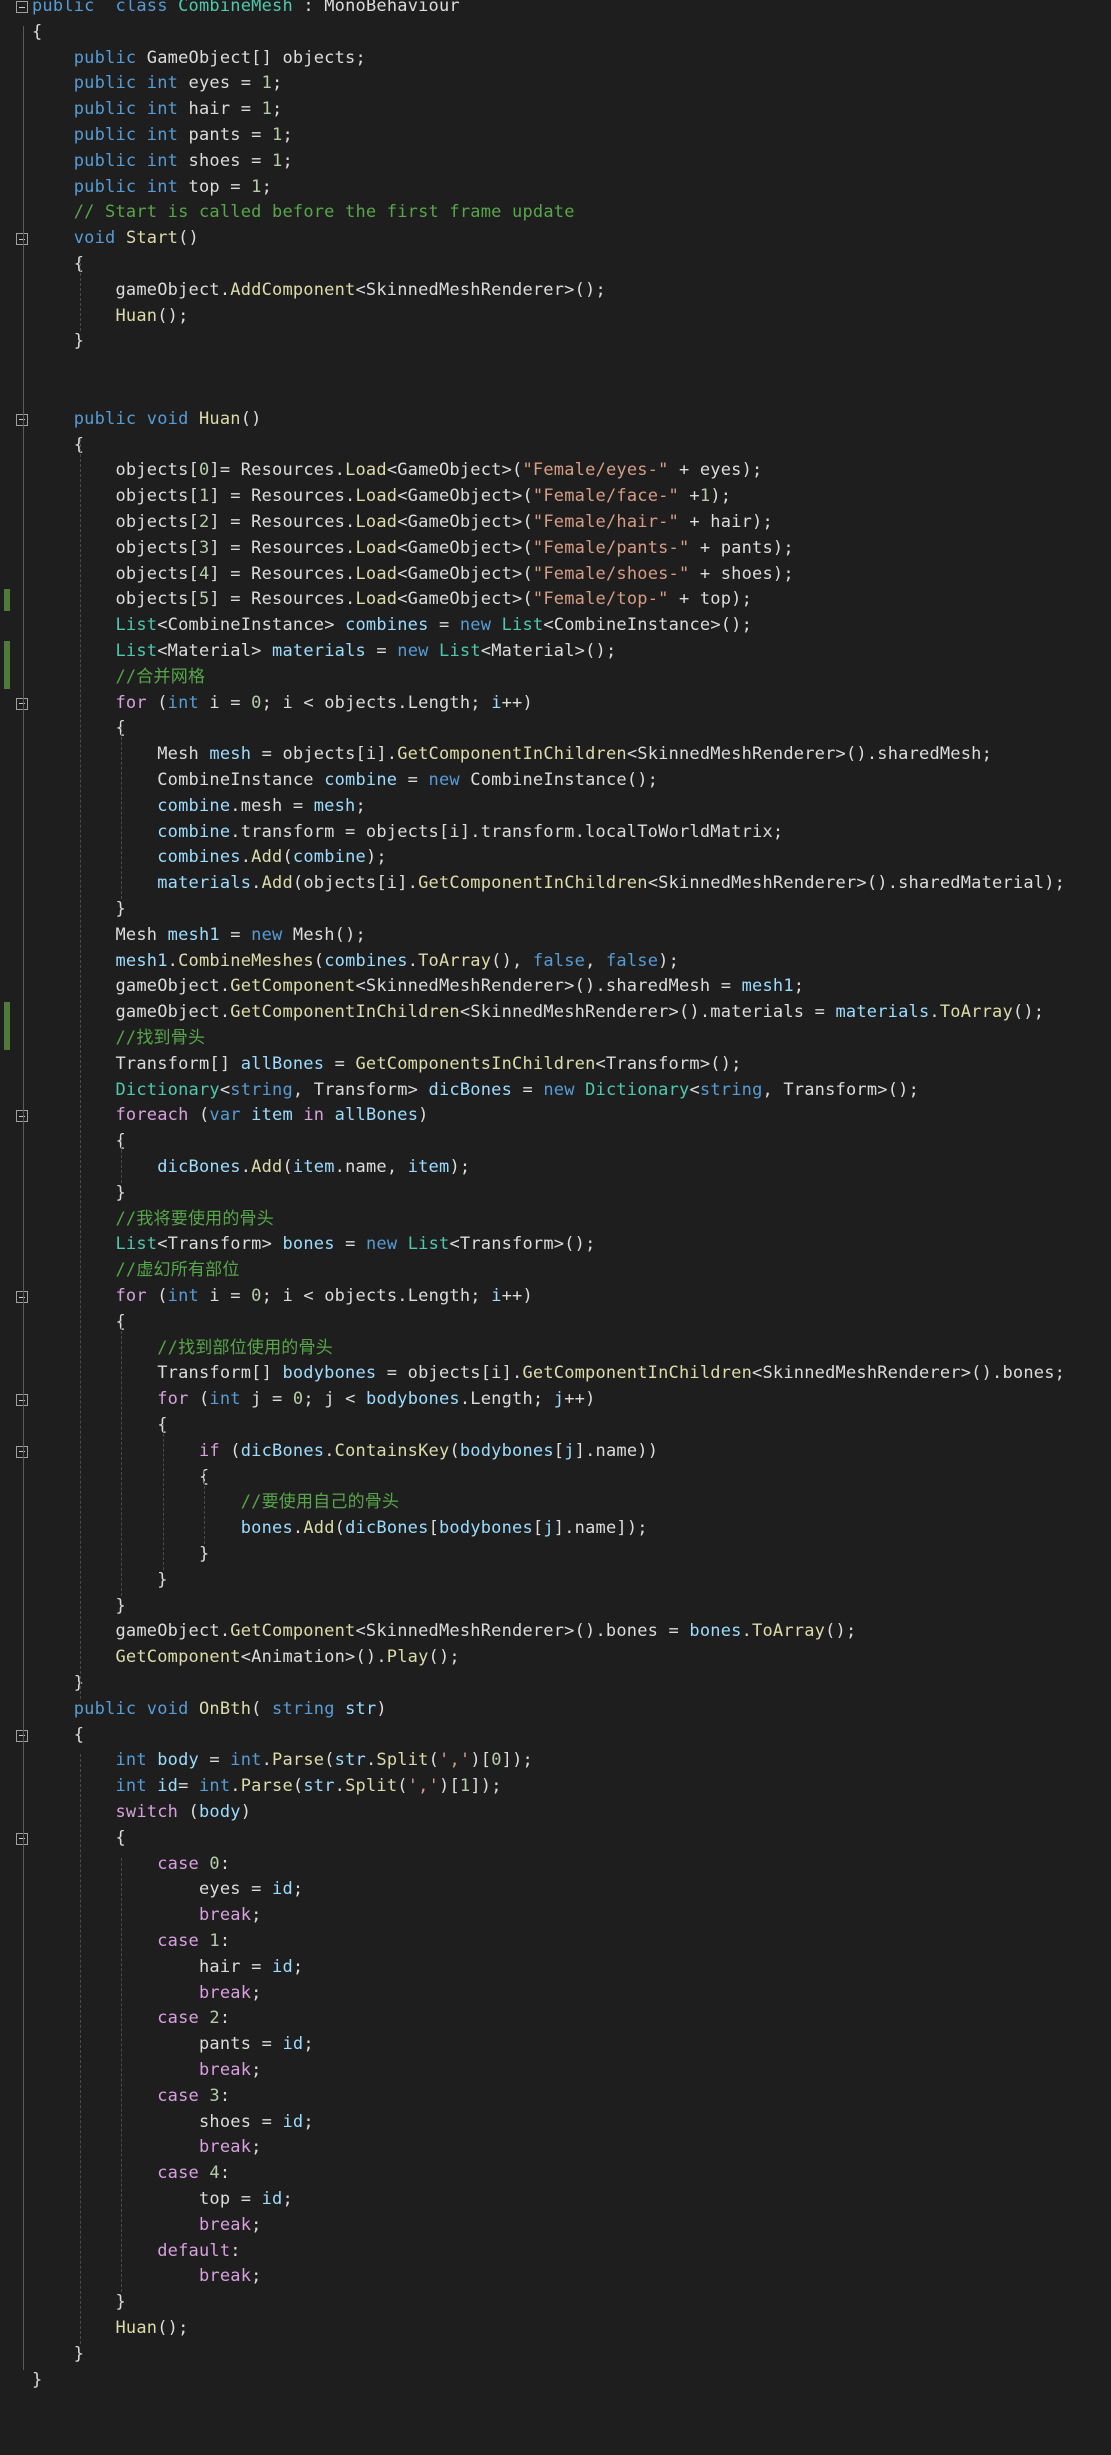 This screenshot has height=2455, width=1111. Describe the element at coordinates (167, 1968) in the screenshot. I see `code-line: hair = id;` at that location.